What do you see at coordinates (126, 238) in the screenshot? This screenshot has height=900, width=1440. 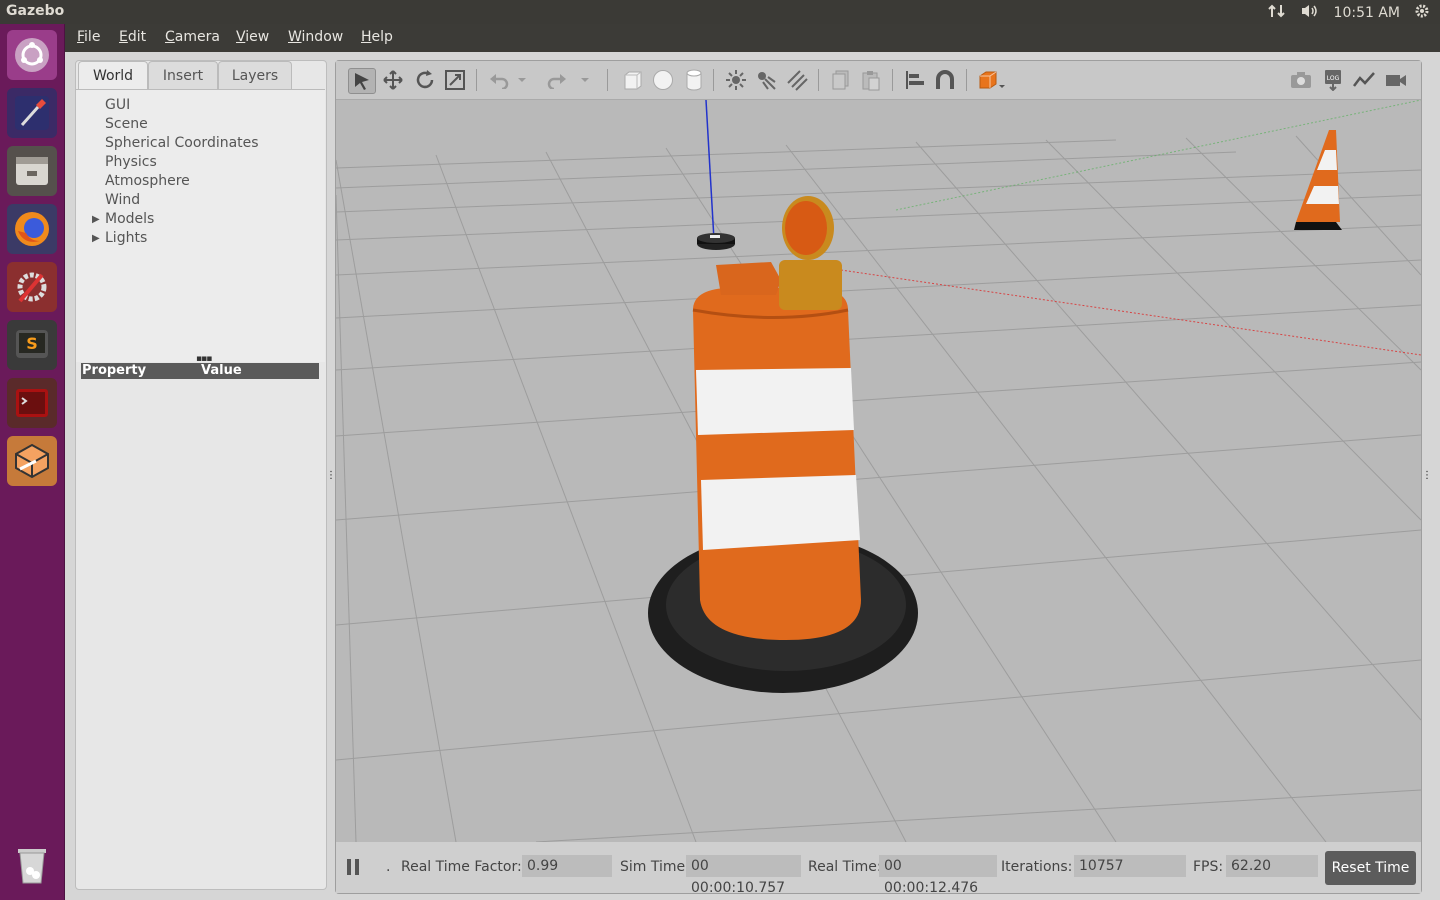 I see `tree-item-lights: Lights` at bounding box center [126, 238].